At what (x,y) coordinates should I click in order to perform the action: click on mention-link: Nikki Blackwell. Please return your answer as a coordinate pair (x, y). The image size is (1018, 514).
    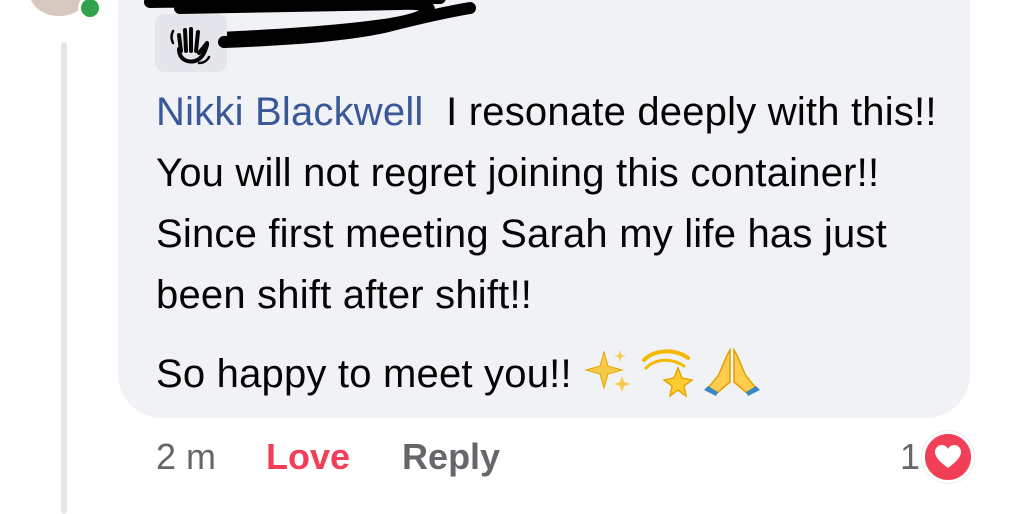
    Looking at the image, I should click on (290, 112).